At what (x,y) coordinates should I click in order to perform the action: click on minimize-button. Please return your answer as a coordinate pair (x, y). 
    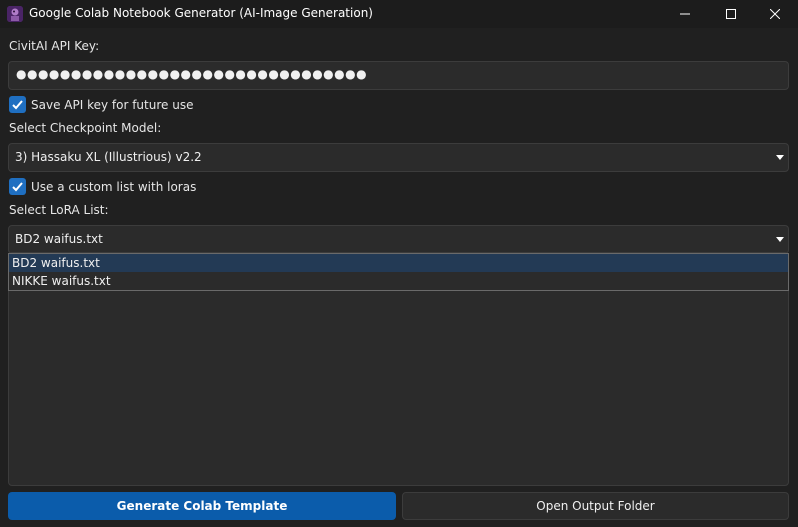
    Looking at the image, I should click on (685, 14).